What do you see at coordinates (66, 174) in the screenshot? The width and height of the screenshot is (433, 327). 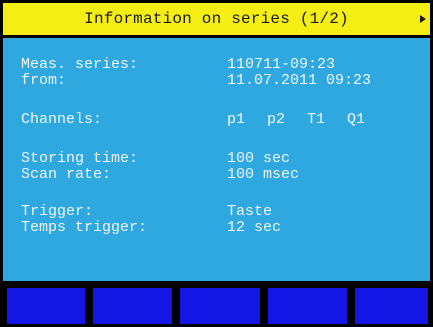 I see `scan-rate-label: Scan rate:` at bounding box center [66, 174].